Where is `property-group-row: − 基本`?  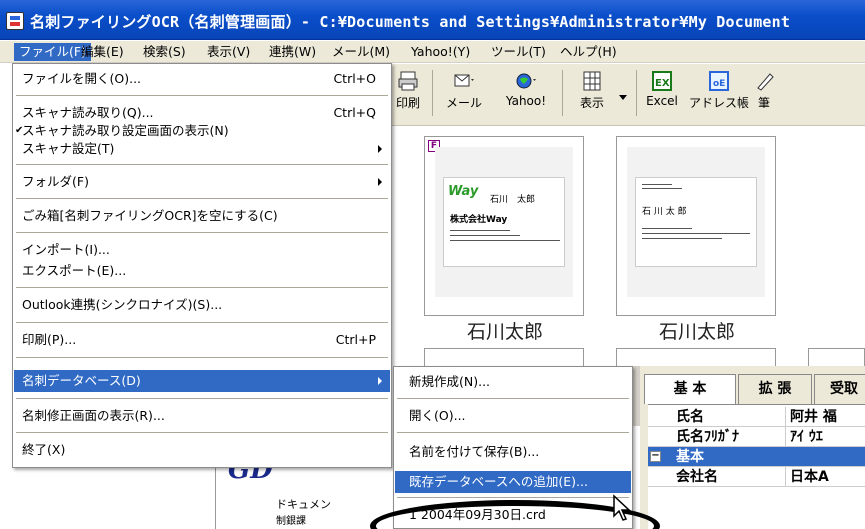 property-group-row: − 基本 is located at coordinates (756, 457).